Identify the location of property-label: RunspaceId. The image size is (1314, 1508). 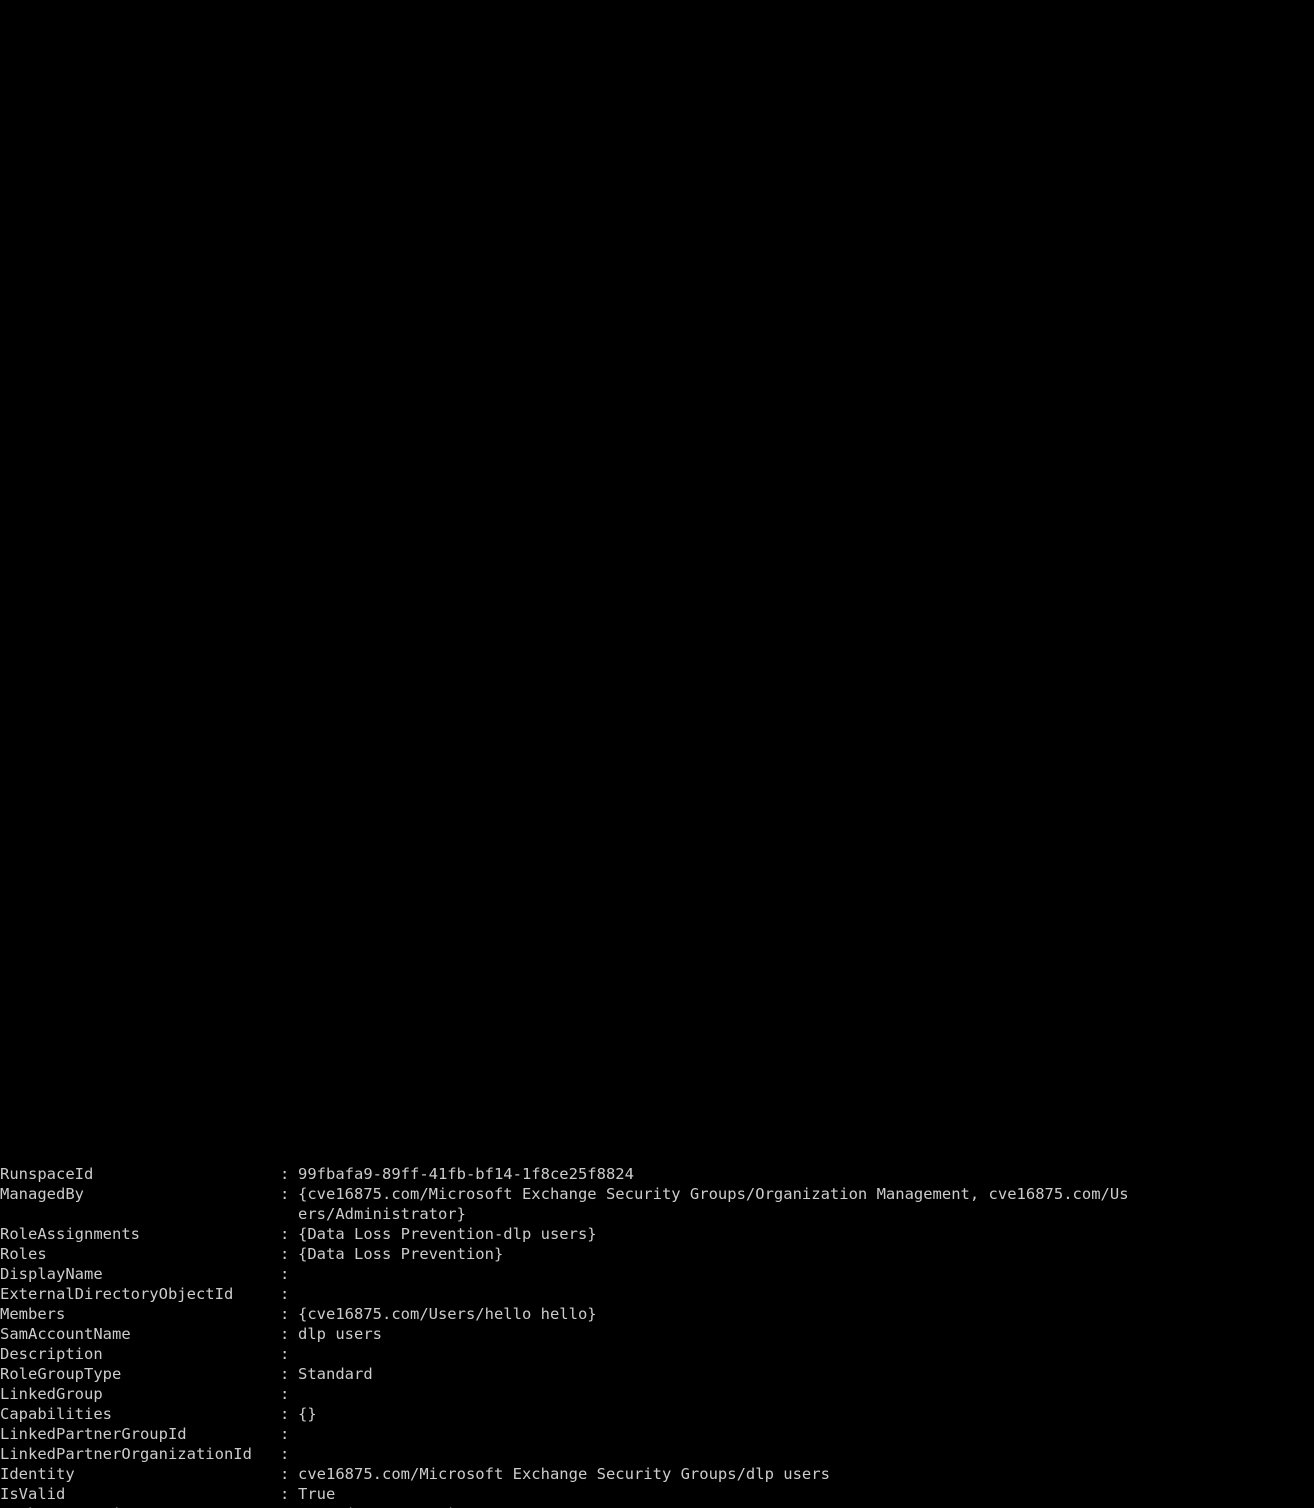
(47, 1174).